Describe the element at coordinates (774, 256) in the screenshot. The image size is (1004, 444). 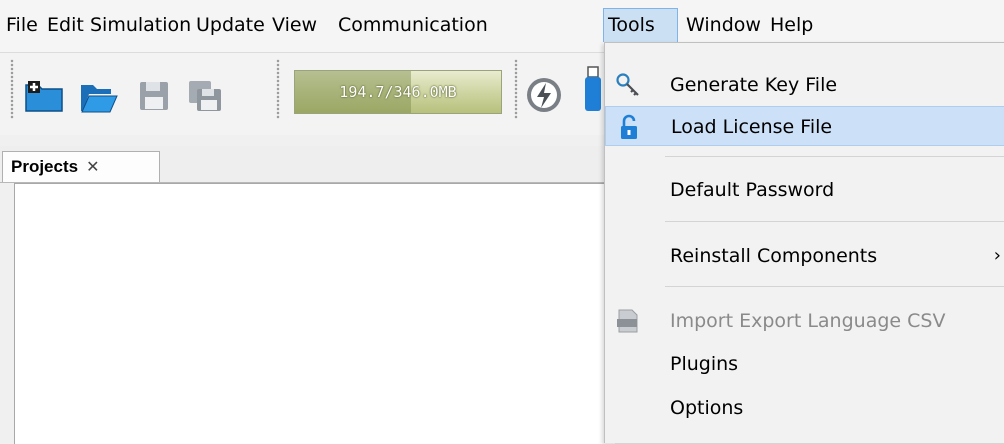
I see `menu-item-label: Reinstall Components` at that location.